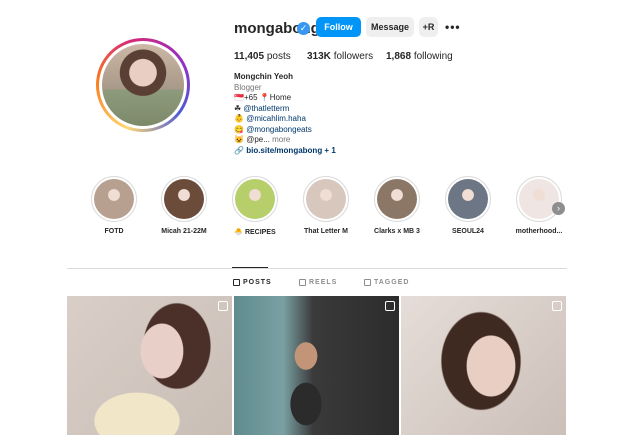  What do you see at coordinates (248, 87) in the screenshot?
I see `profile-category: Blogger` at bounding box center [248, 87].